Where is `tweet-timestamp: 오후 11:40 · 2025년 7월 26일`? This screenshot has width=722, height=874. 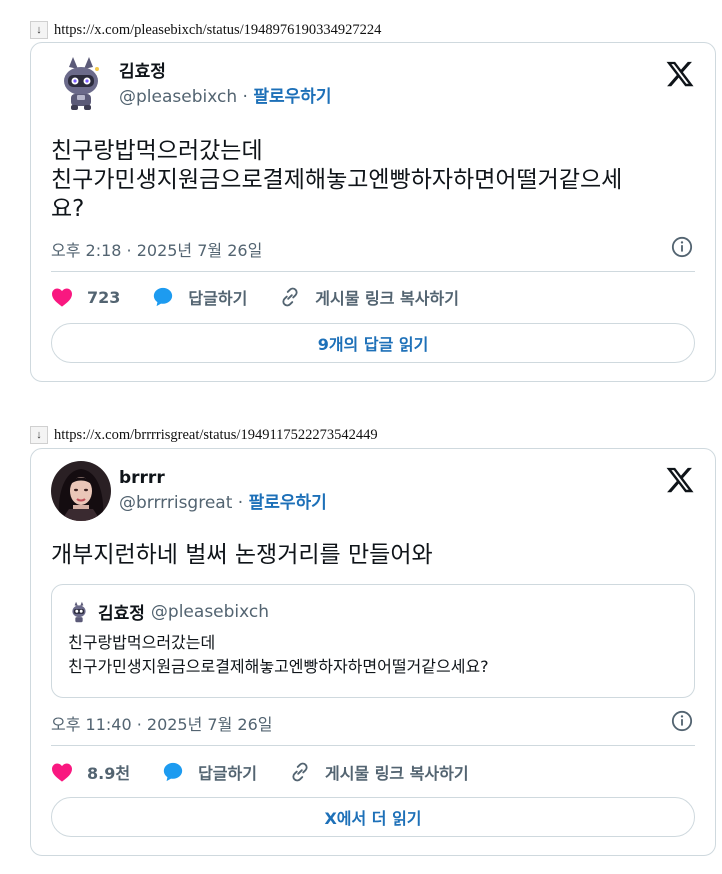 tweet-timestamp: 오후 11:40 · 2025년 7월 26일 is located at coordinates (161, 723).